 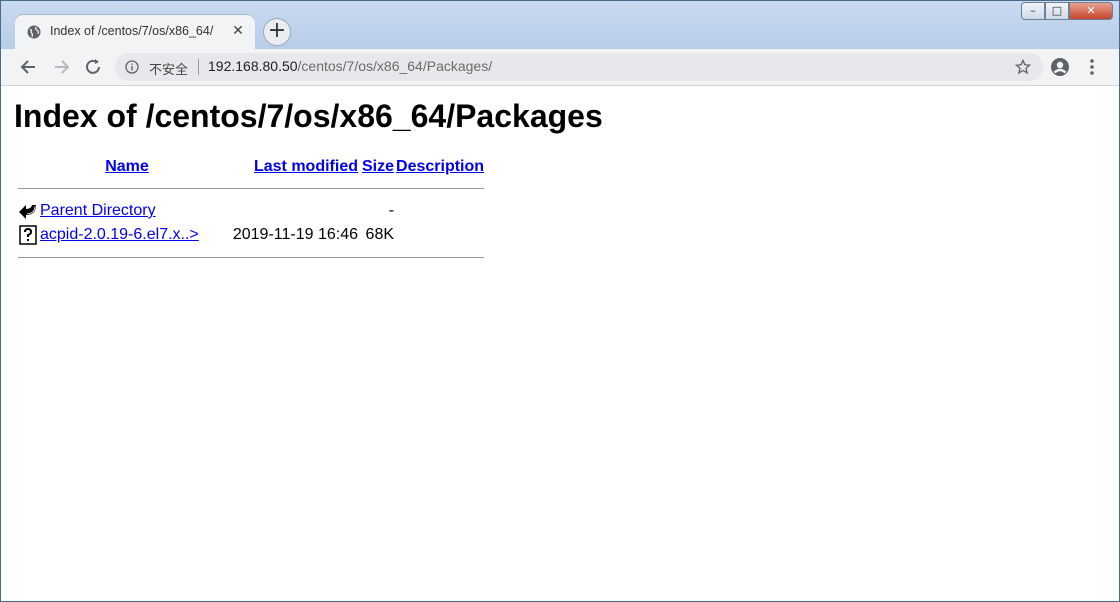 I want to click on description-column-header: Description, so click(x=440, y=167).